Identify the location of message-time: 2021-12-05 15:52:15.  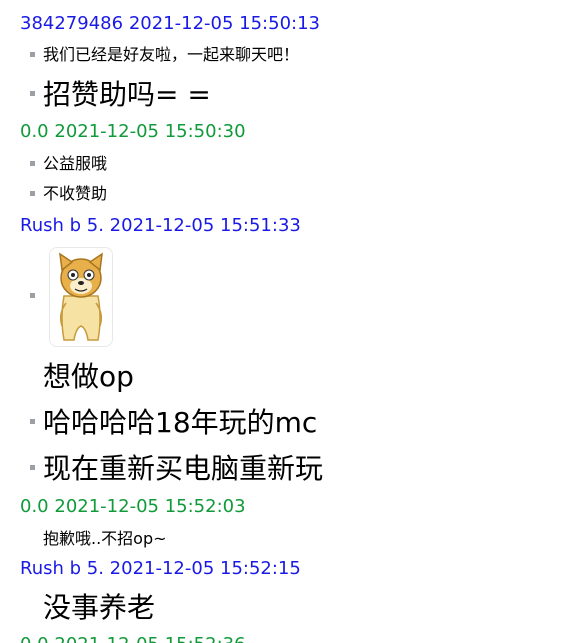
(205, 568).